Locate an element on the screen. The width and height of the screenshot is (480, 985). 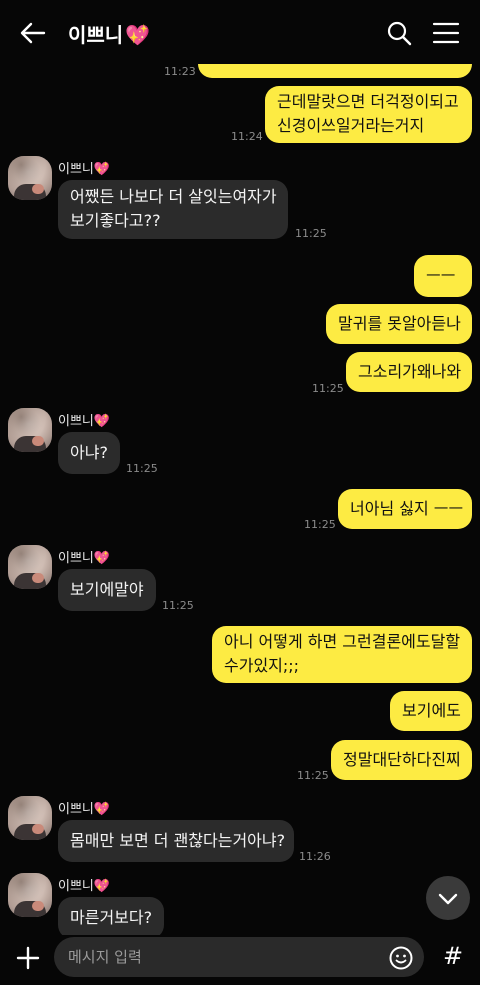
plus-icon is located at coordinates (28, 958).